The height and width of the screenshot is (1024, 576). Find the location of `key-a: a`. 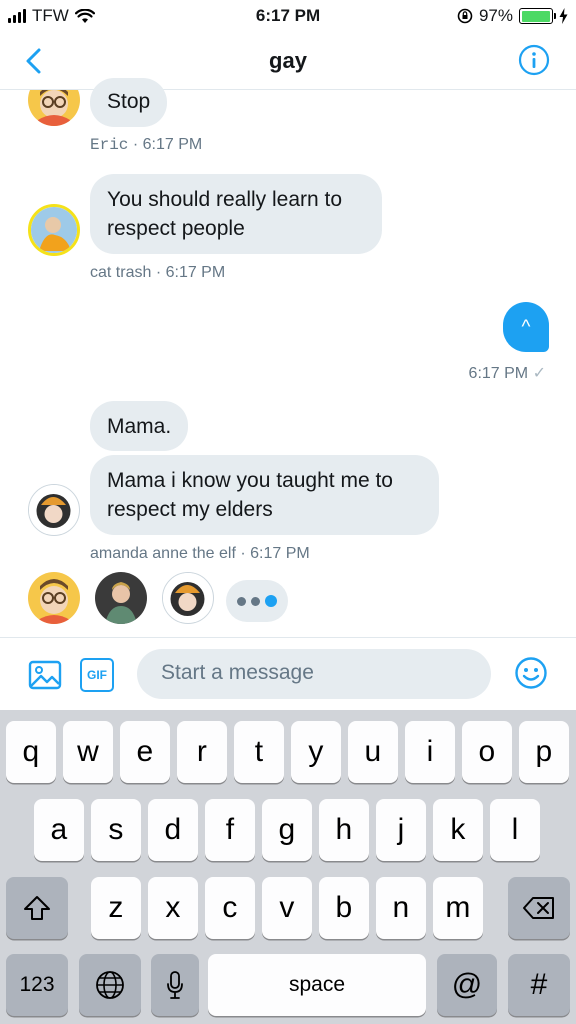

key-a: a is located at coordinates (59, 830).